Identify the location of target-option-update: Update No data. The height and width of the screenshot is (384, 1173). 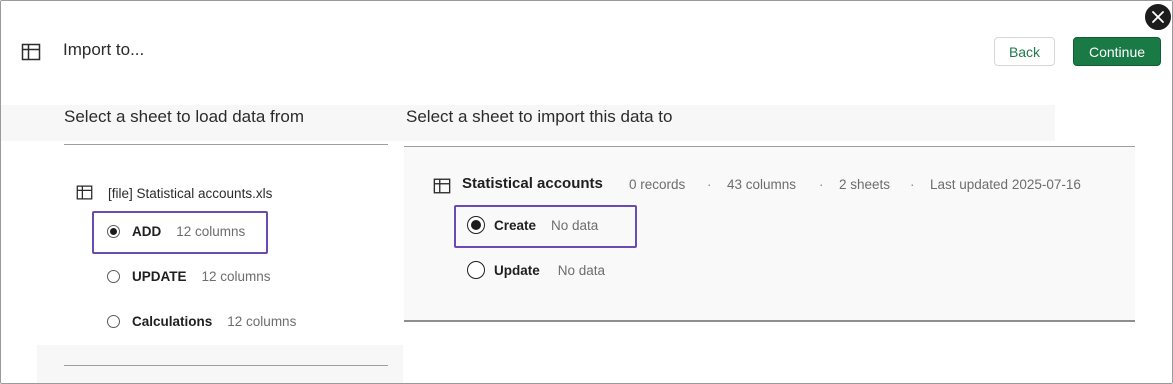
(536, 270).